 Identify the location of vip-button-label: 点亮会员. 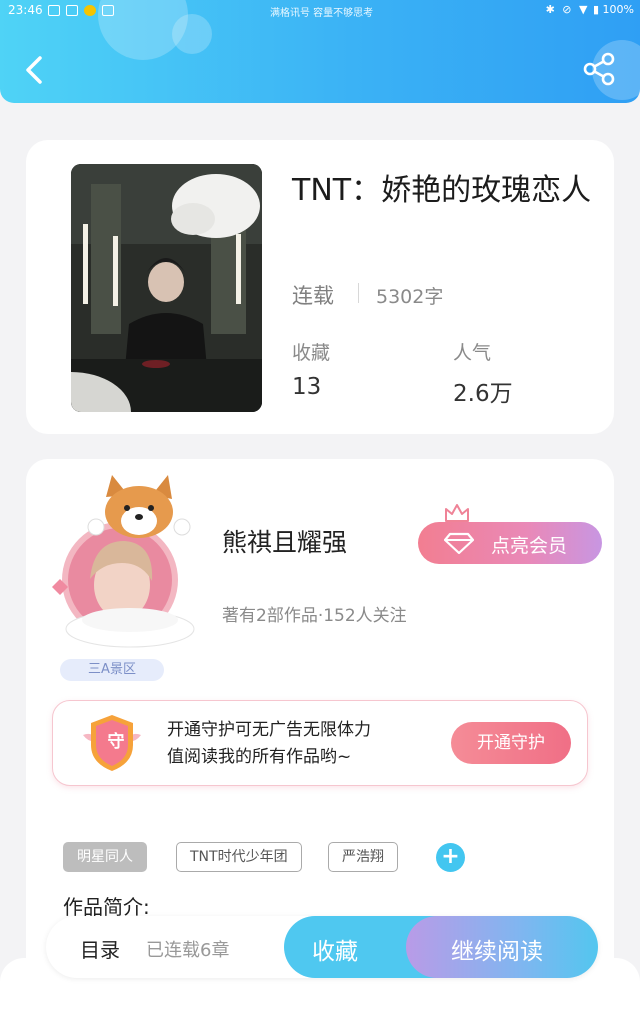
(529, 546).